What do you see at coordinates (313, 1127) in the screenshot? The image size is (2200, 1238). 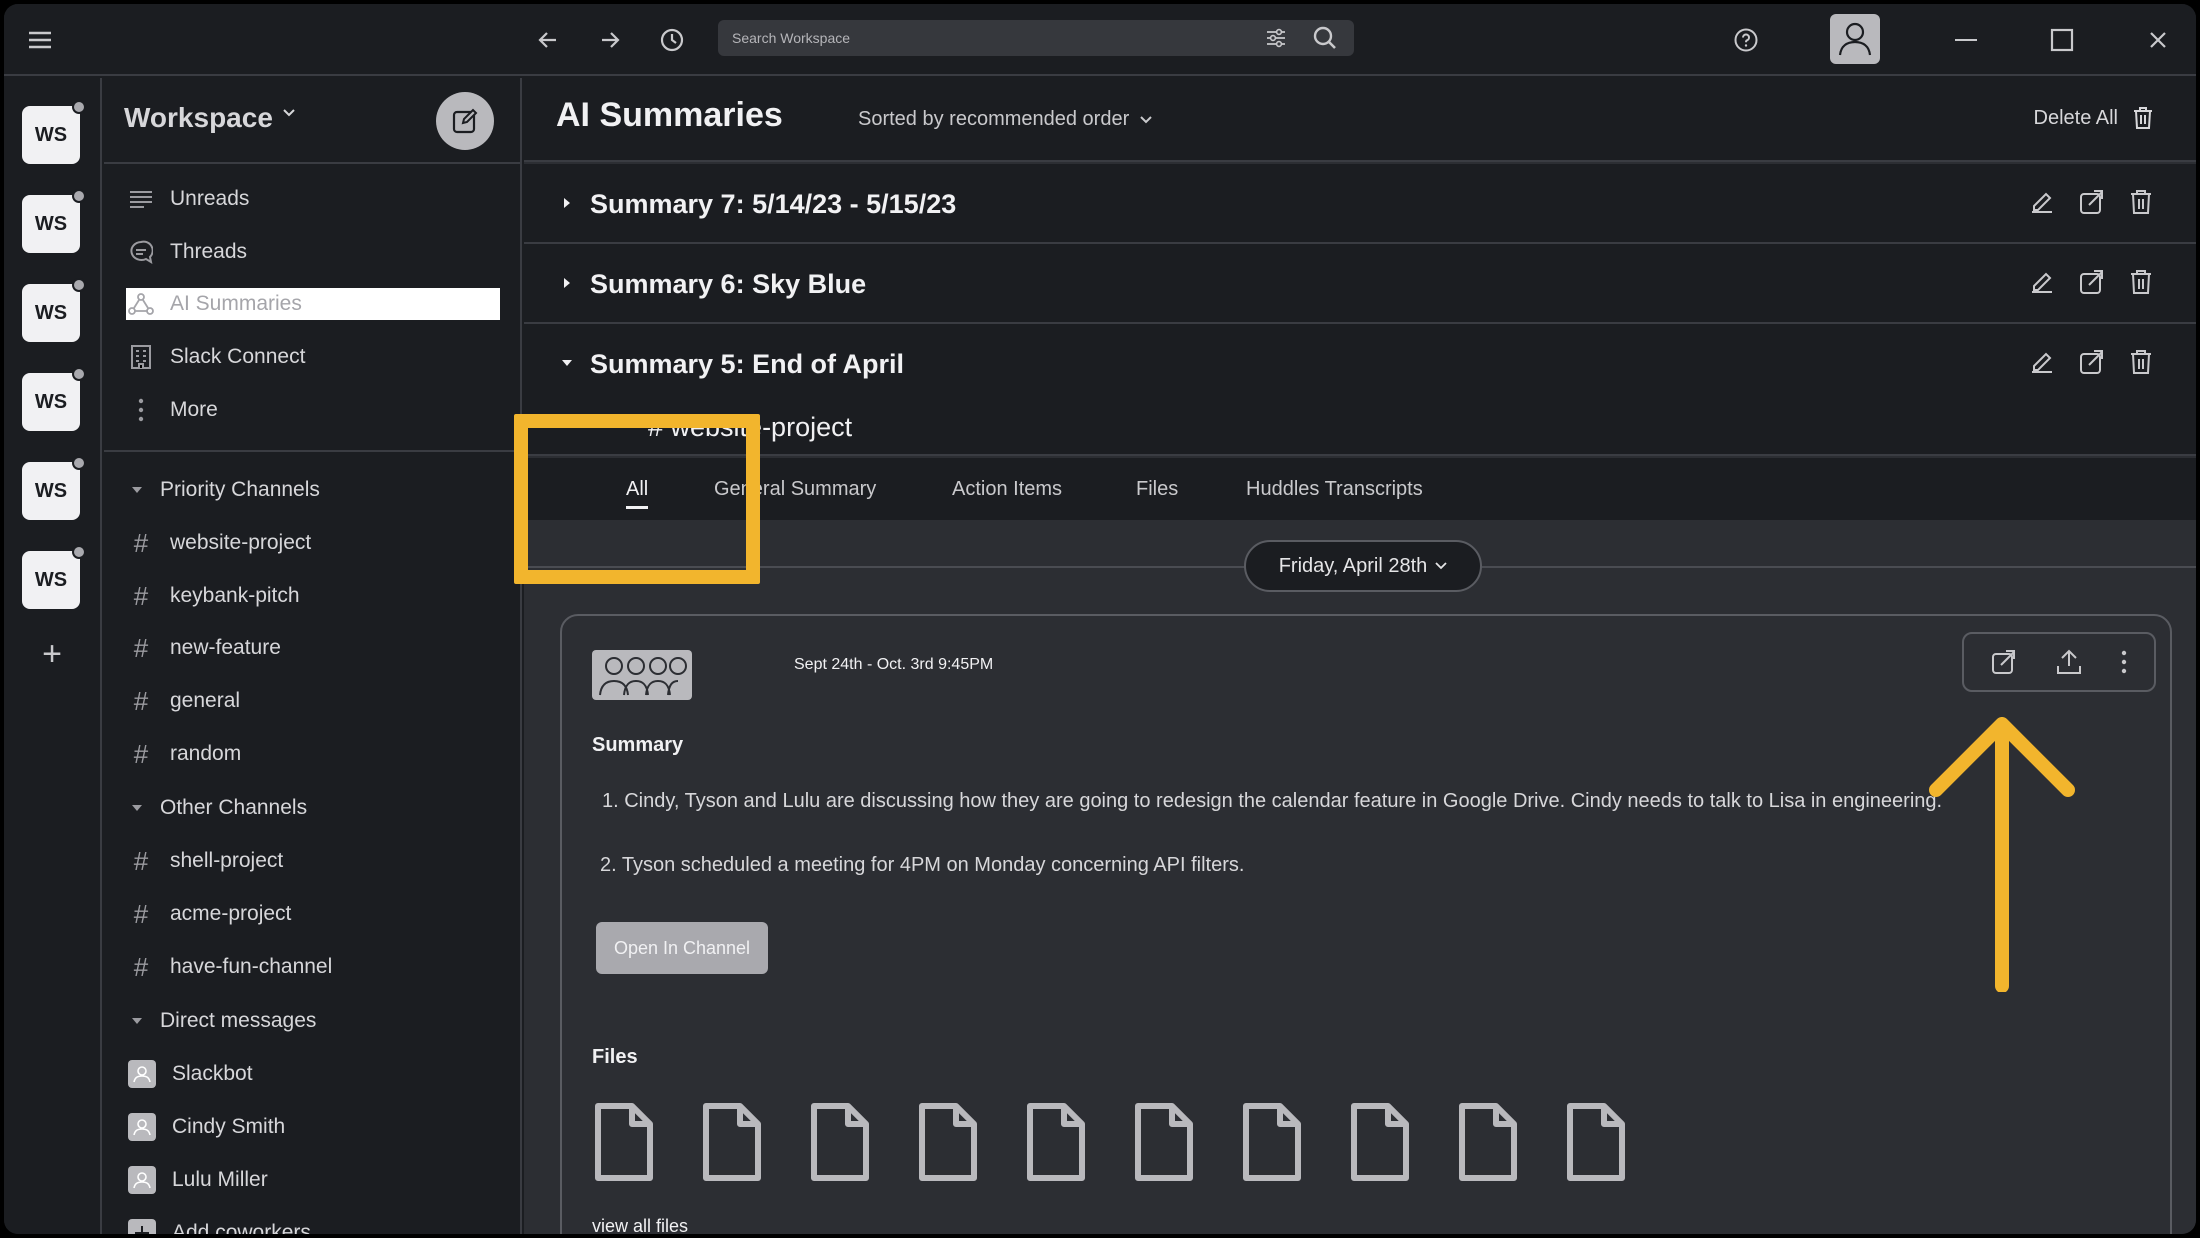 I see `sidebar-dm: Cindy Smith` at bounding box center [313, 1127].